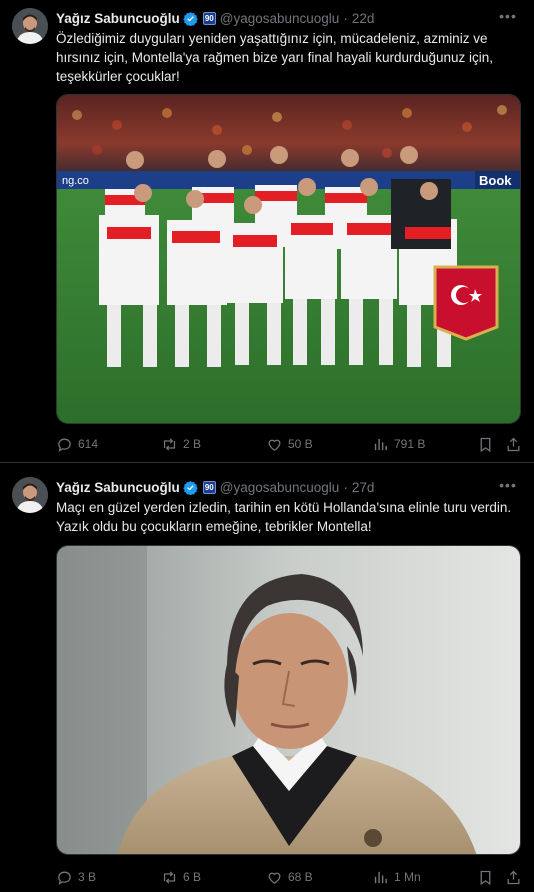 This screenshot has width=534, height=892. Describe the element at coordinates (495, 180) in the screenshot. I see `ad-board-text: Book` at that location.